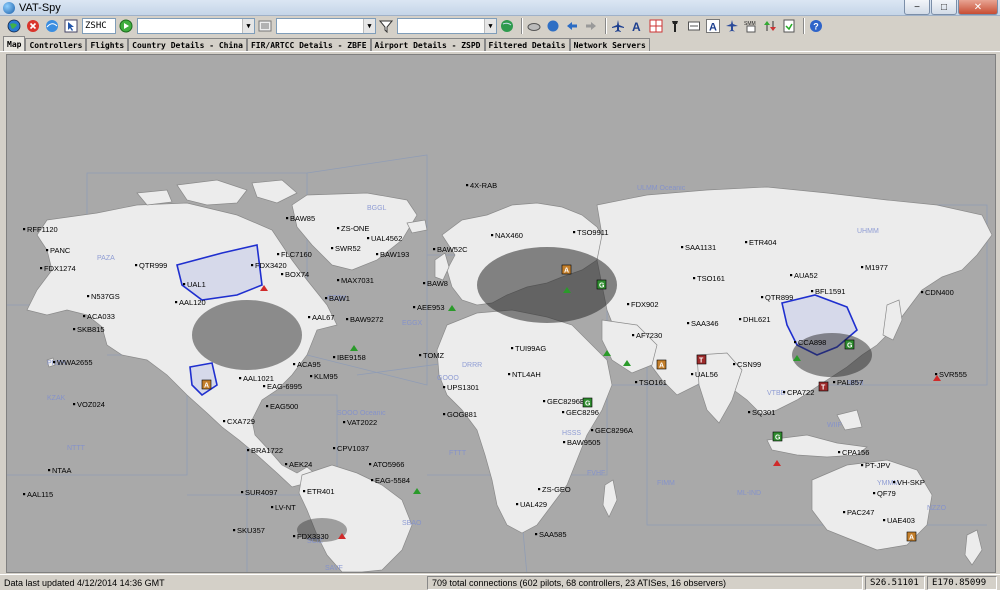  What do you see at coordinates (584, 442) in the screenshot?
I see `flight-label: BAW9505` at bounding box center [584, 442].